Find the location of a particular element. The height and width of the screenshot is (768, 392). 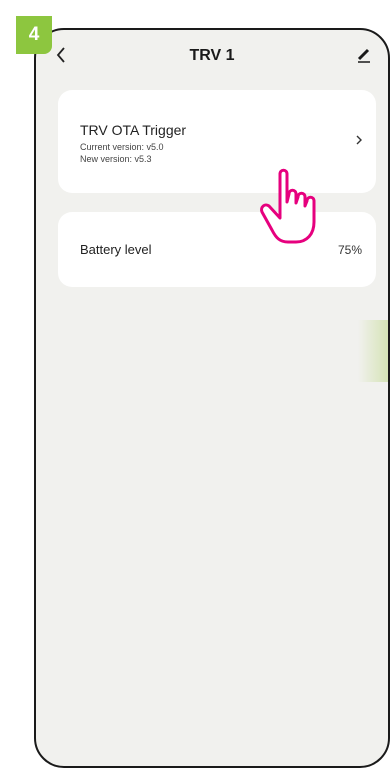

current-version-text: Current version: v5.0 is located at coordinates (122, 147).